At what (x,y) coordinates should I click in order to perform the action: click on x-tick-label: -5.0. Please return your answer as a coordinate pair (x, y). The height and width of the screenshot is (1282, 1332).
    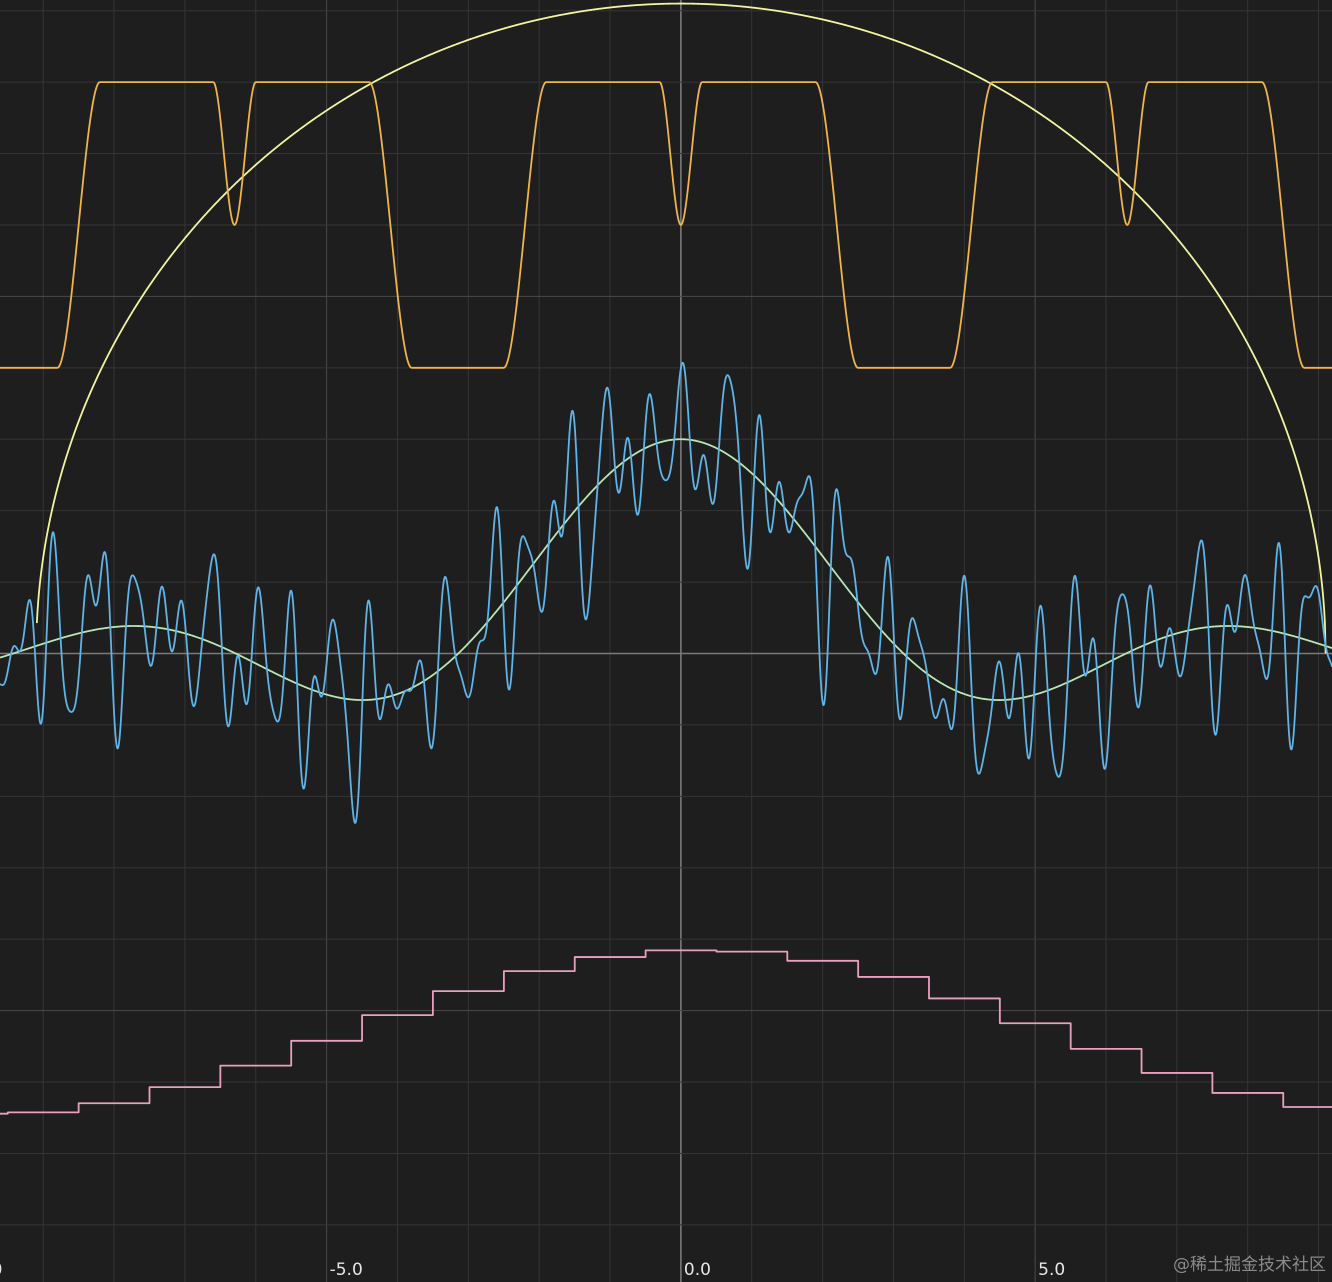
    Looking at the image, I should click on (346, 1270).